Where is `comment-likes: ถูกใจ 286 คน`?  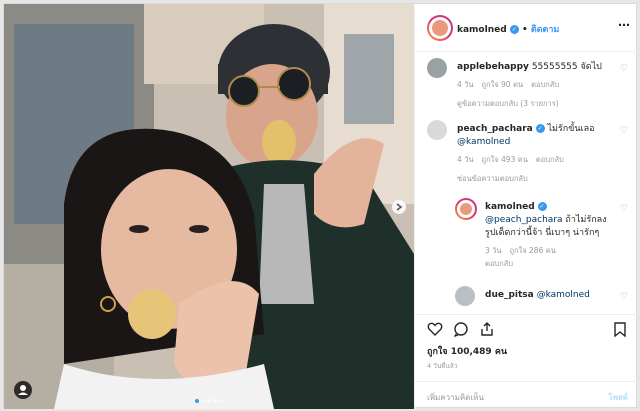 comment-likes: ถูกใจ 286 คน is located at coordinates (533, 250).